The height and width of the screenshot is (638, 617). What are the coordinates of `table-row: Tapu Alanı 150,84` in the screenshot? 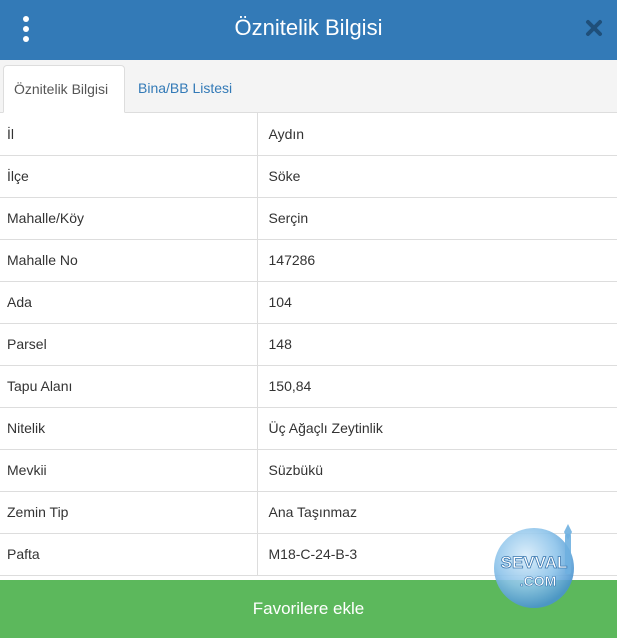 It's located at (308, 386).